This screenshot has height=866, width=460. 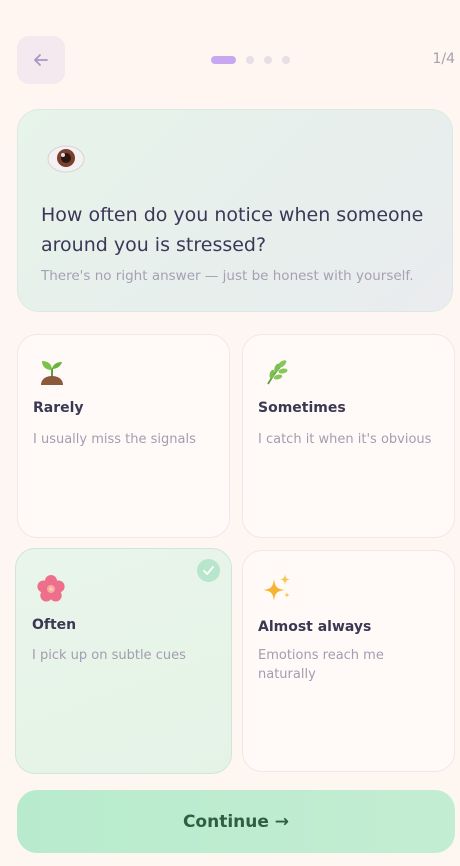 What do you see at coordinates (54, 625) in the screenshot?
I see `option-title: Often` at bounding box center [54, 625].